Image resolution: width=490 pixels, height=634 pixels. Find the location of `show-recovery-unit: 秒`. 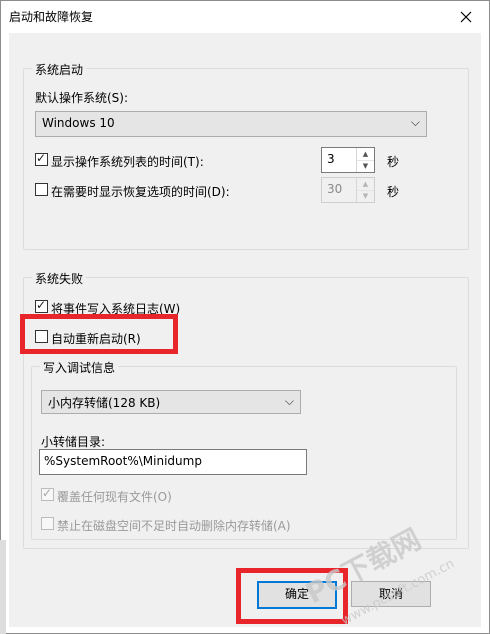

show-recovery-unit: 秒 is located at coordinates (393, 192).